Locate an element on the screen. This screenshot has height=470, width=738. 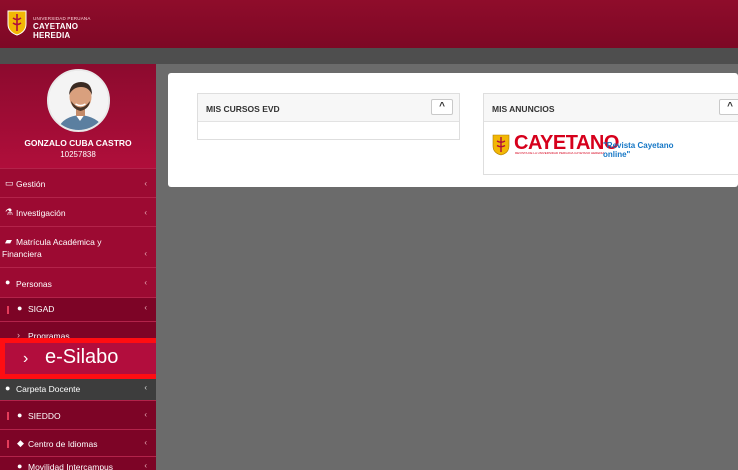
sidebar-item-label: Matrícula Académica y is located at coordinates (59, 242).